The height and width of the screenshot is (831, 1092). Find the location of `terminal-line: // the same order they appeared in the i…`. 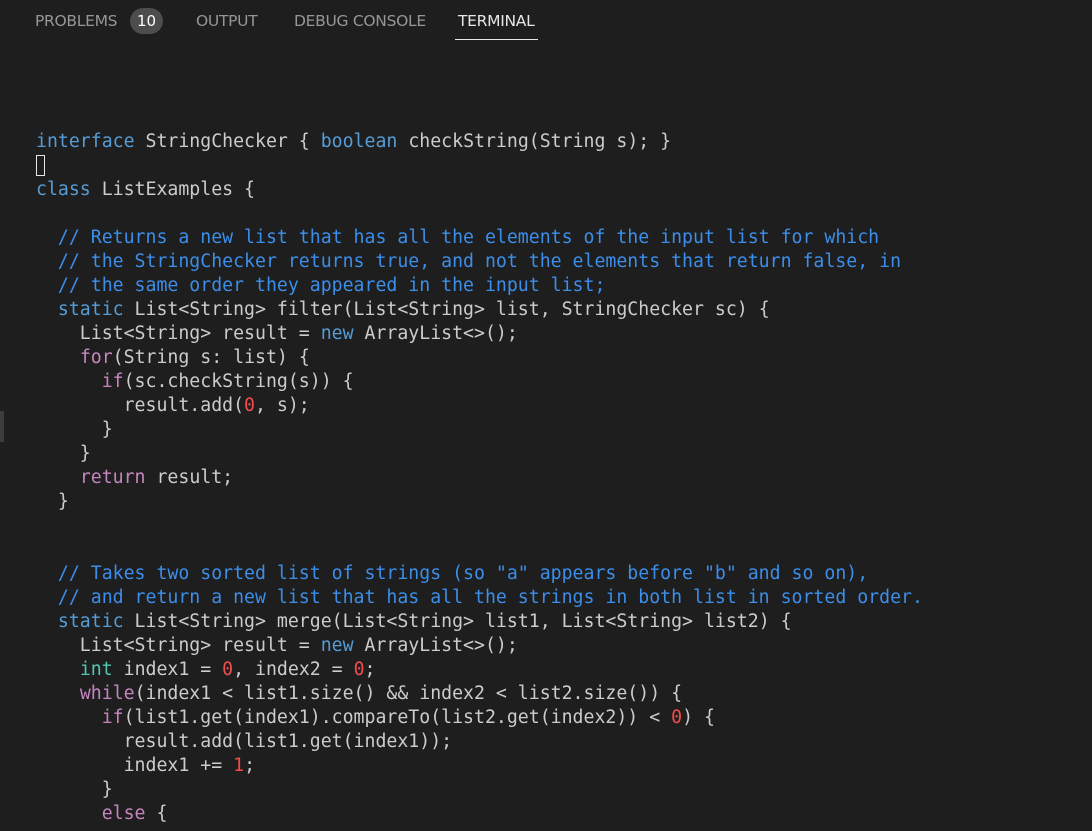

terminal-line: // the same order they appeared in the i… is located at coordinates (479, 286).